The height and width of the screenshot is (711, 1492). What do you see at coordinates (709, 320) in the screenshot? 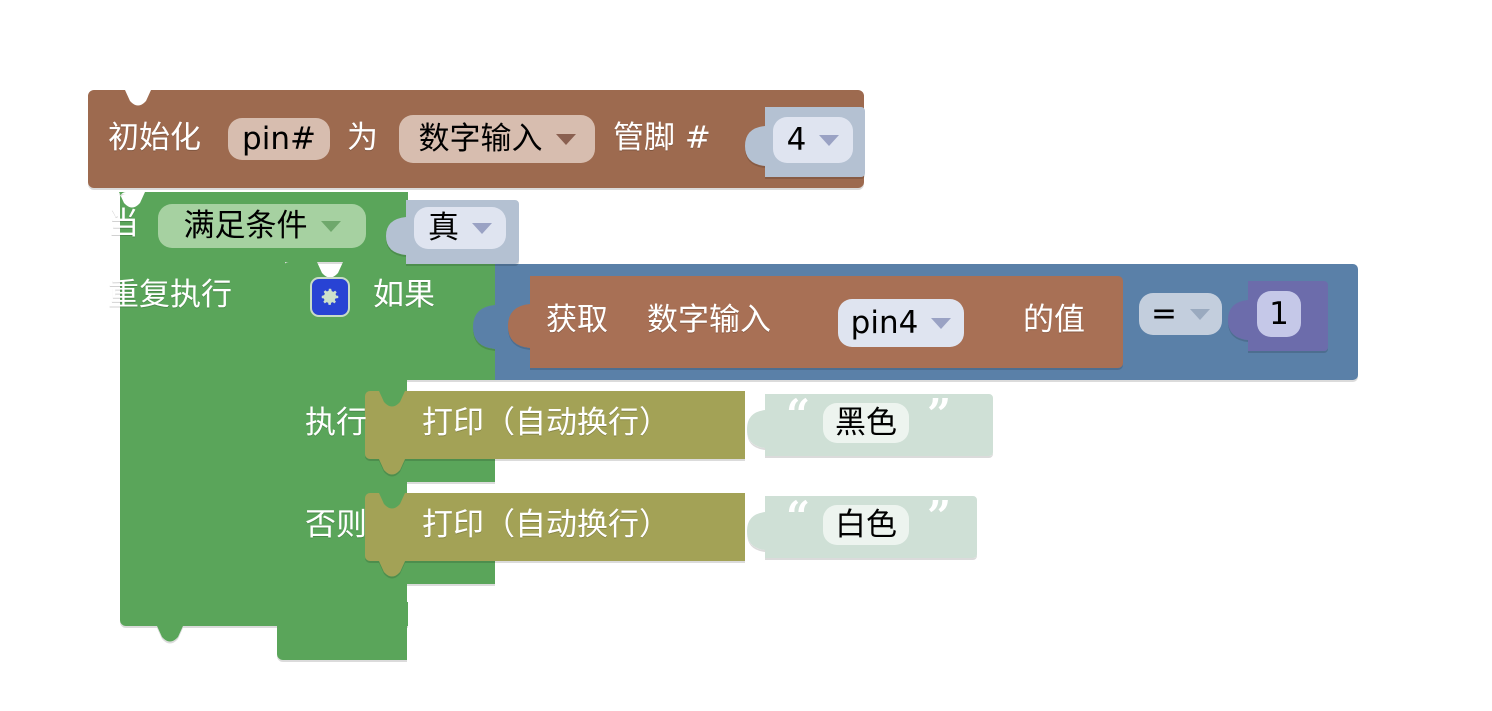
I see `read-label-2: 数字输入` at bounding box center [709, 320].